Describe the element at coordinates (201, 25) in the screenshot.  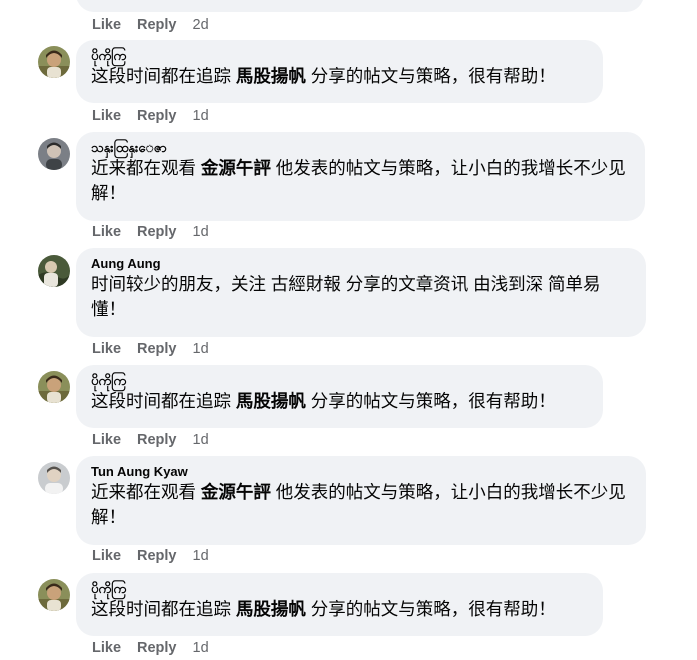
I see `comment-timestamp: 2d` at that location.